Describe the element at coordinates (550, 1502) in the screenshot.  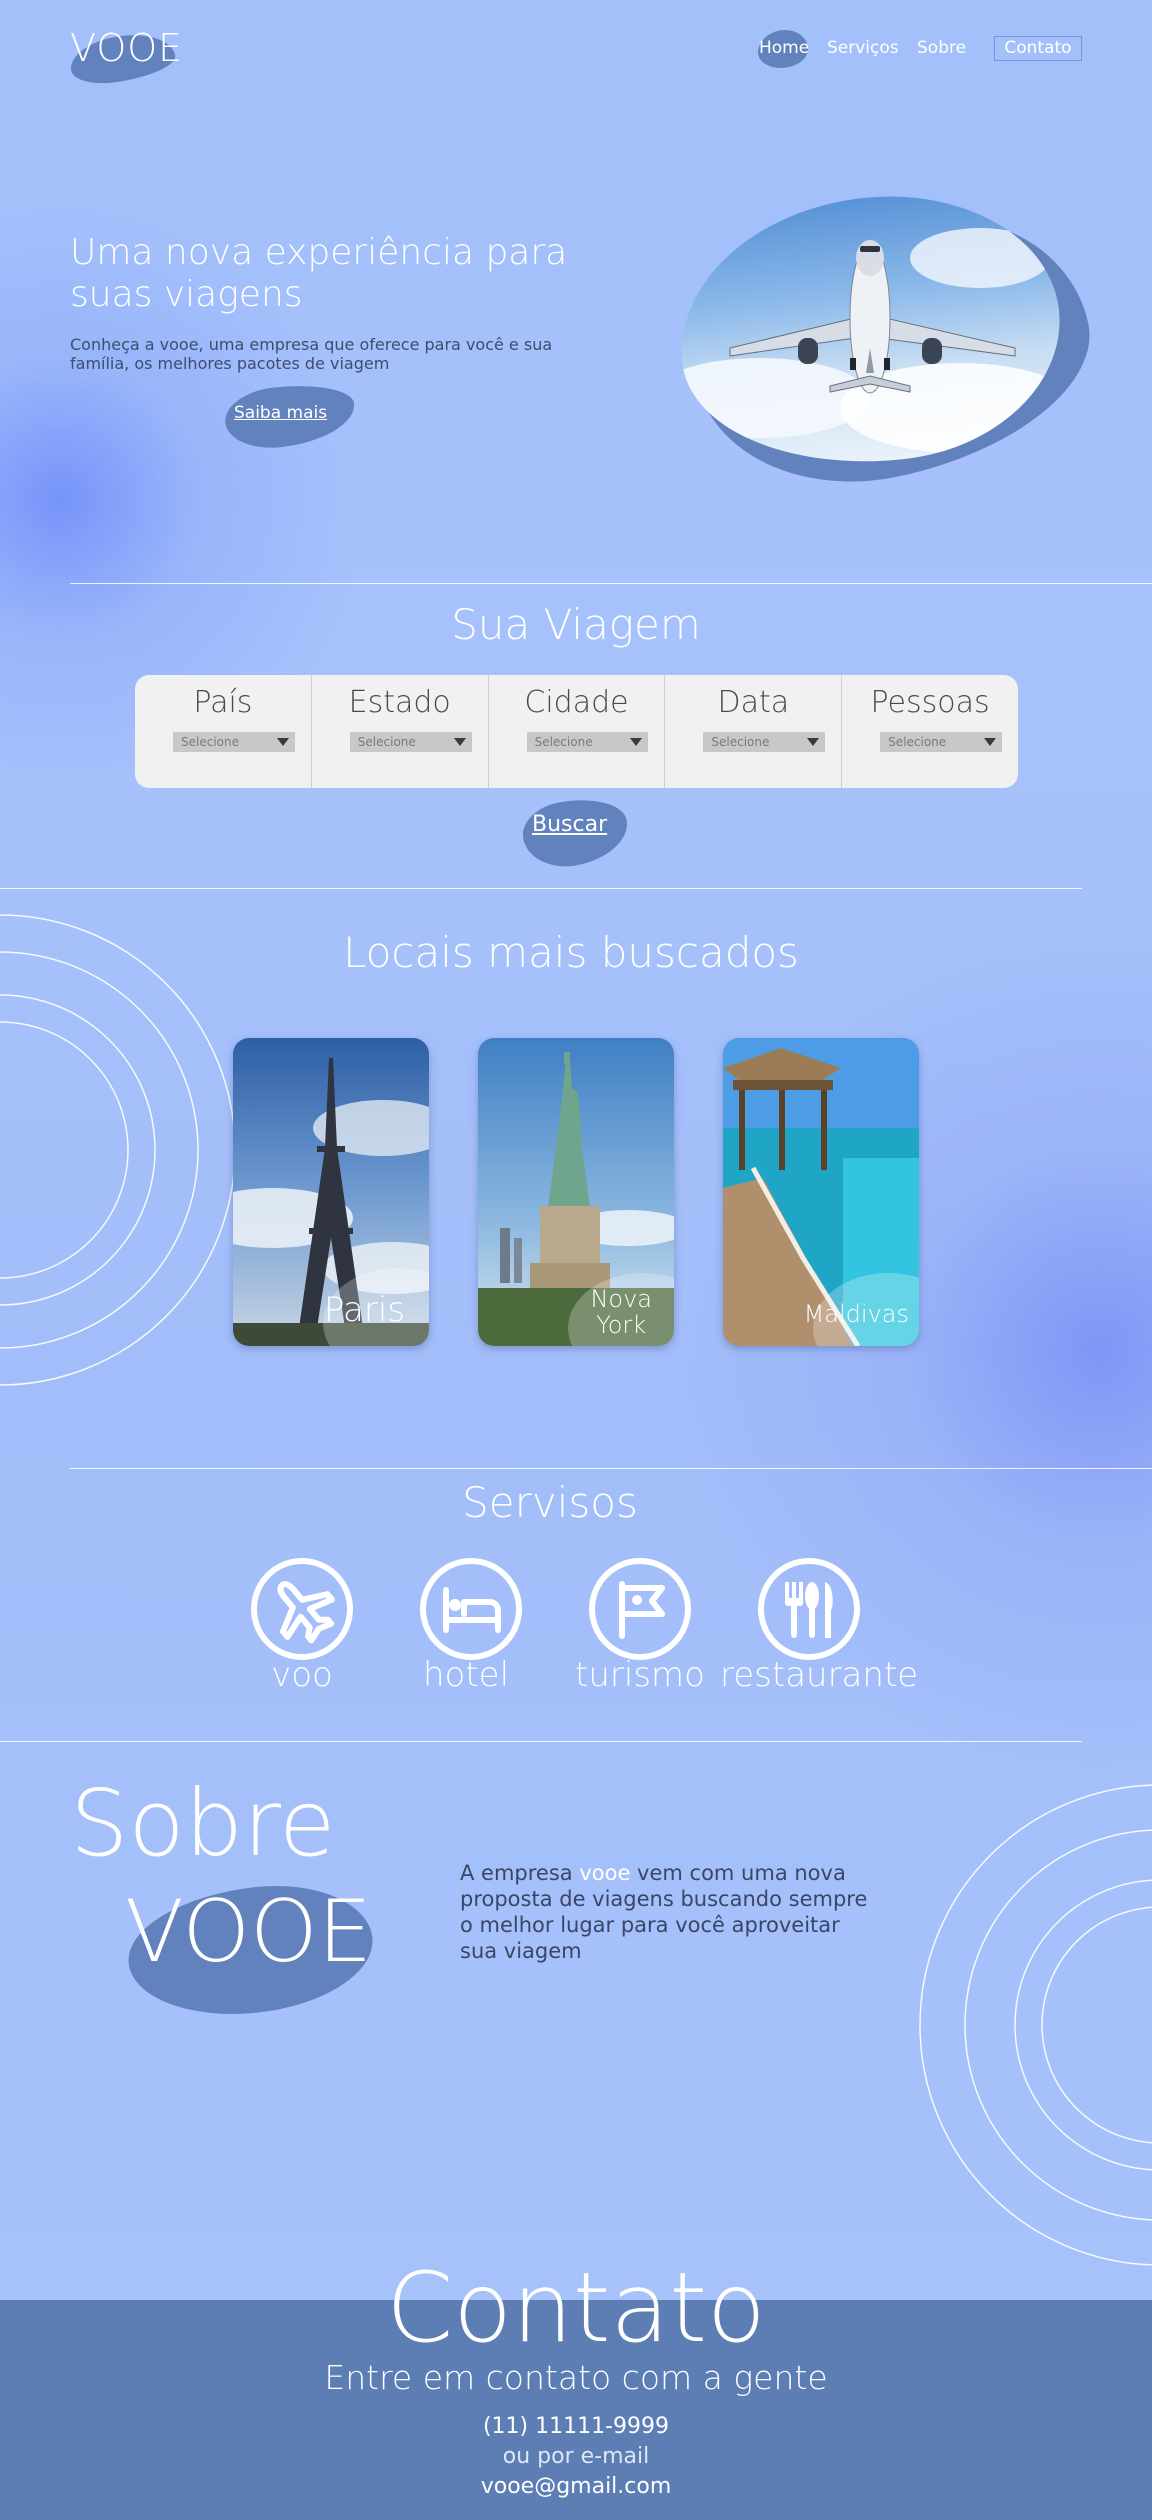
I see `services-section-title: Servisos` at that location.